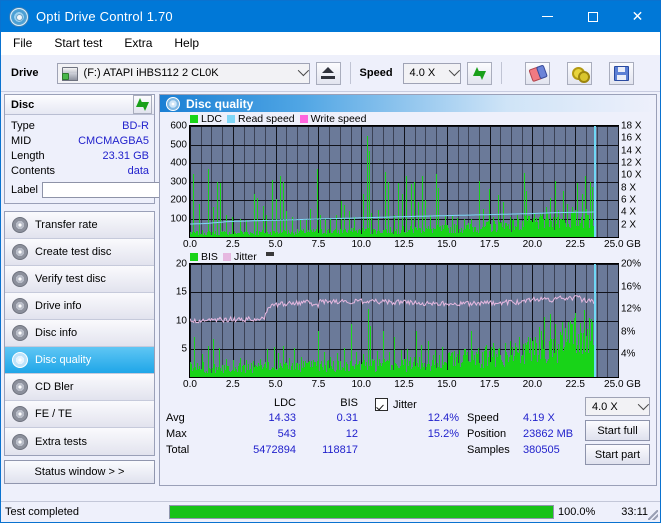 The height and width of the screenshot is (523, 661). I want to click on sidebar-item-disc-info: Disc info, so click(79, 333).